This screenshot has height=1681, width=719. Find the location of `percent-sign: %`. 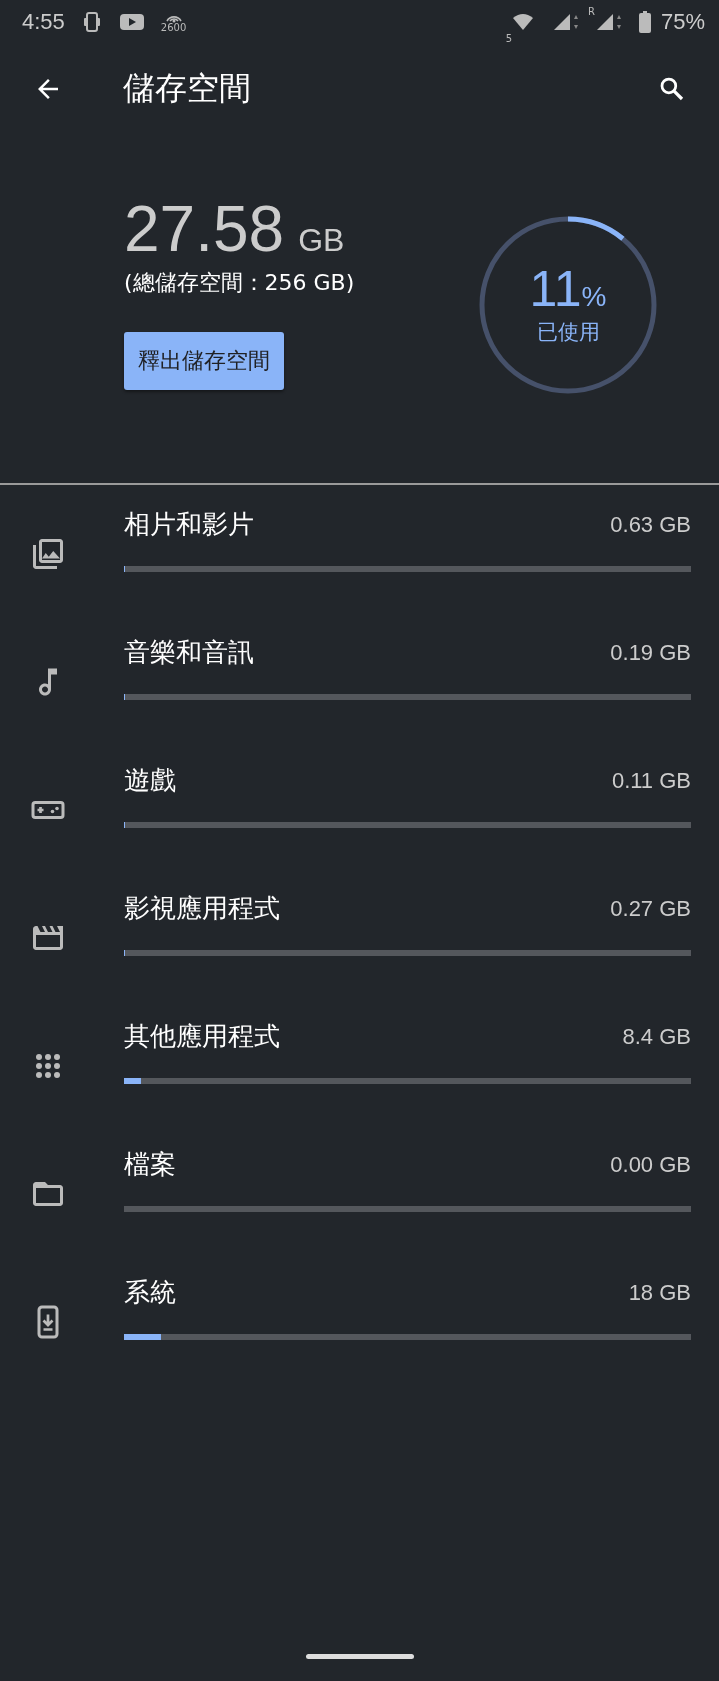

percent-sign: % is located at coordinates (594, 297).